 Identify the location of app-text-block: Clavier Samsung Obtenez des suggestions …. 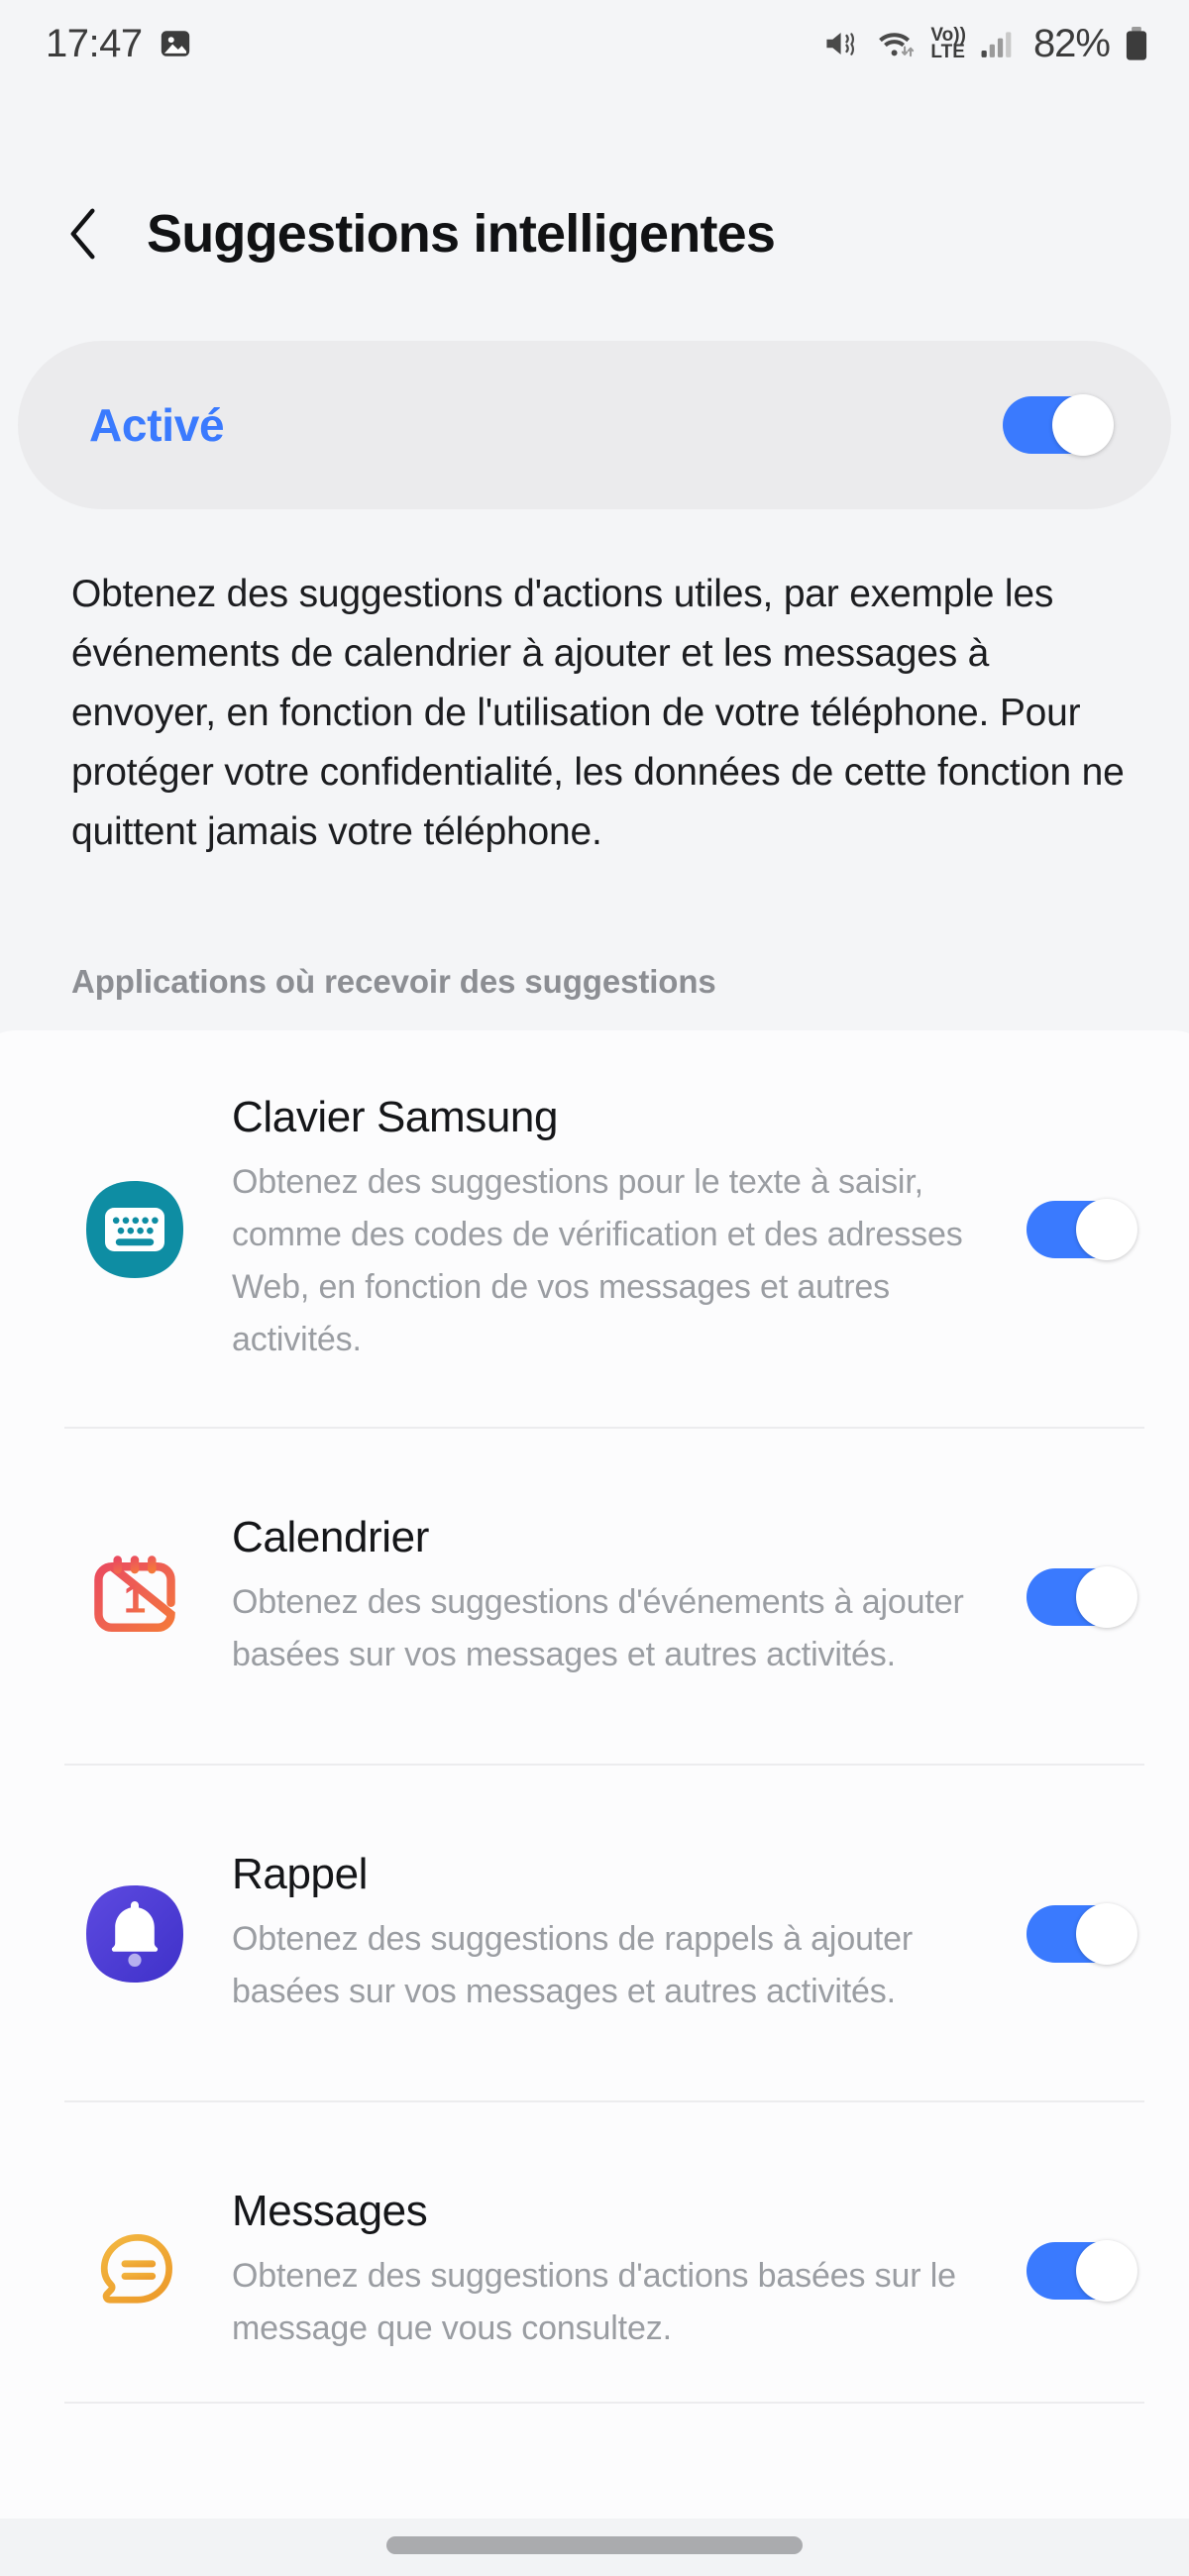
(609, 1229).